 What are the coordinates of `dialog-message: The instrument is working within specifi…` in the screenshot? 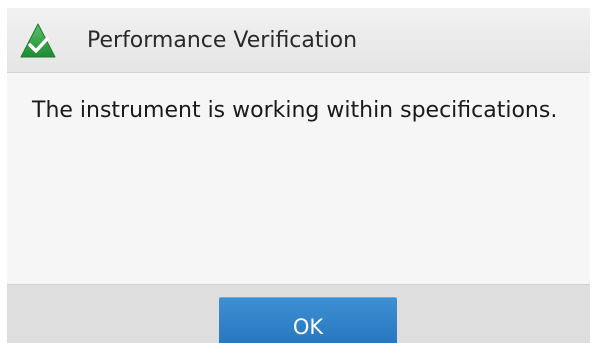 It's located at (295, 110).